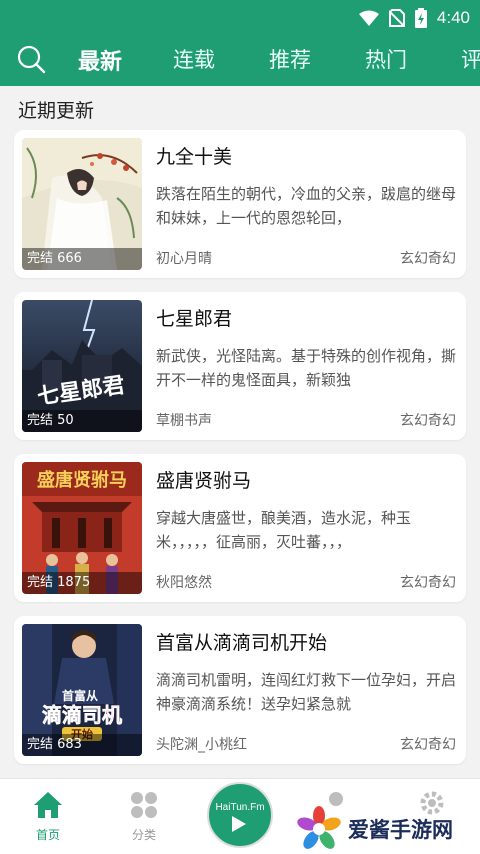 Image resolution: width=480 pixels, height=854 pixels. Describe the element at coordinates (284, 530) in the screenshot. I see `book-description: 穿越大唐盛世，酿美酒，造水泥，种玉米，，，，，征高丽，灭吐蕃，，，` at that location.